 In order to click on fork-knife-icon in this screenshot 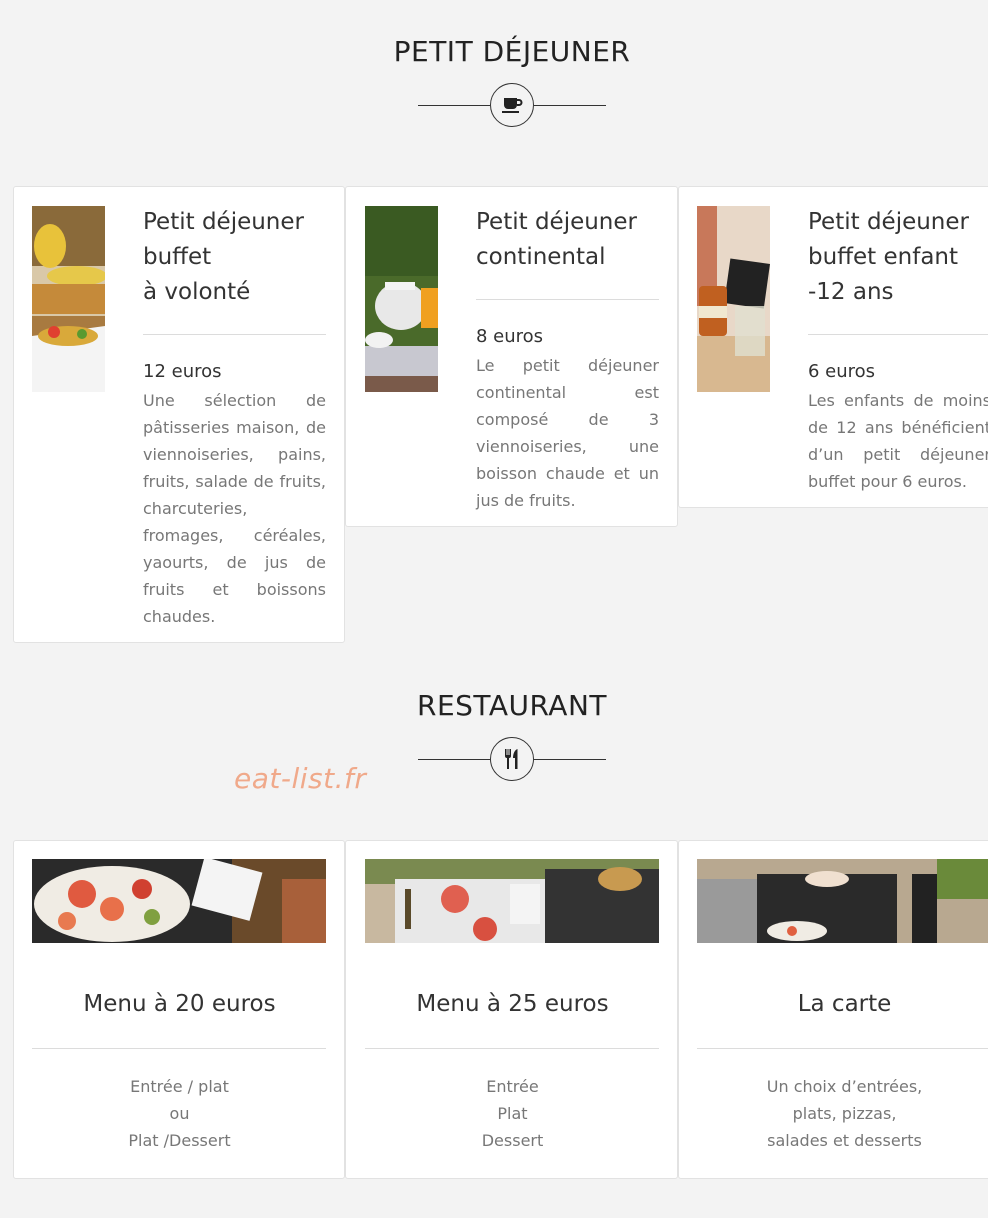, I will do `click(512, 759)`.